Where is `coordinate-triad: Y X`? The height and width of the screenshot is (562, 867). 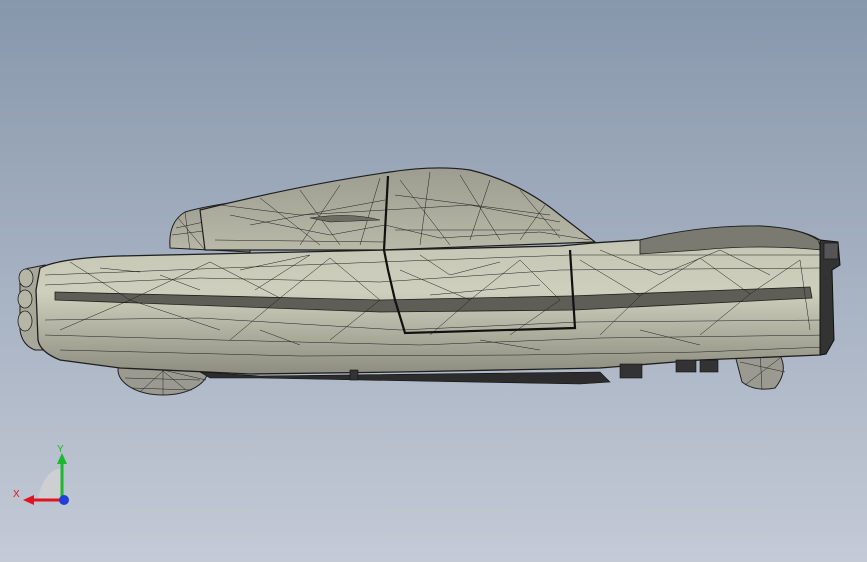
coordinate-triad: Y X is located at coordinates (41, 474).